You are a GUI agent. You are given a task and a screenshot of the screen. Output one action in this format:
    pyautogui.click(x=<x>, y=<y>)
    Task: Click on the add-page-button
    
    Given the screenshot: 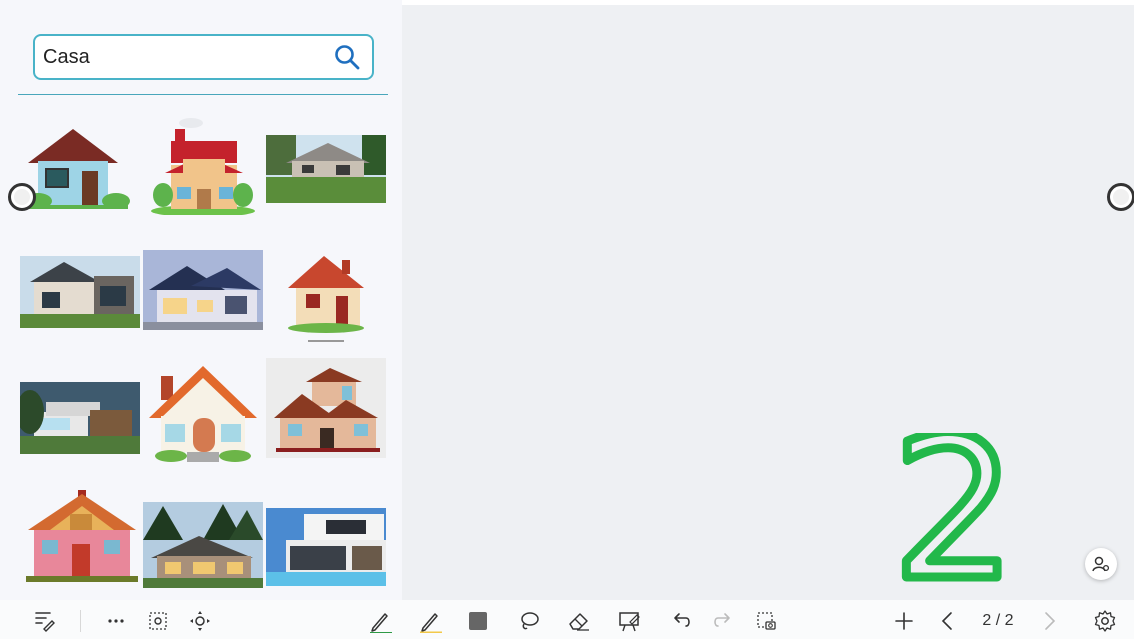 What is the action you would take?
    pyautogui.click(x=904, y=621)
    